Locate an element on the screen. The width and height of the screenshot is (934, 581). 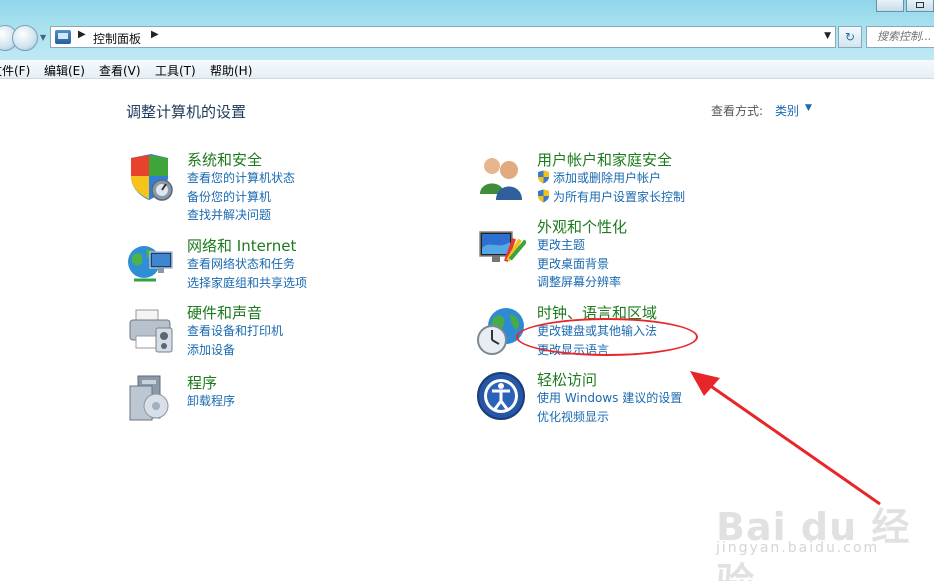
maximize-button is located at coordinates (920, 6).